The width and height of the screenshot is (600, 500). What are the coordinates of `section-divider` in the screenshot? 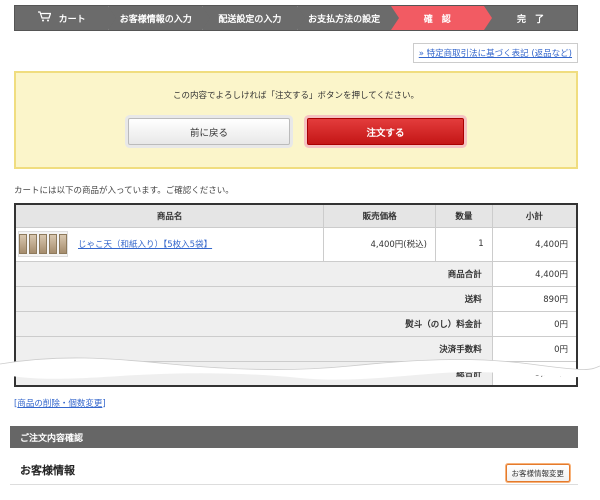 It's located at (294, 484).